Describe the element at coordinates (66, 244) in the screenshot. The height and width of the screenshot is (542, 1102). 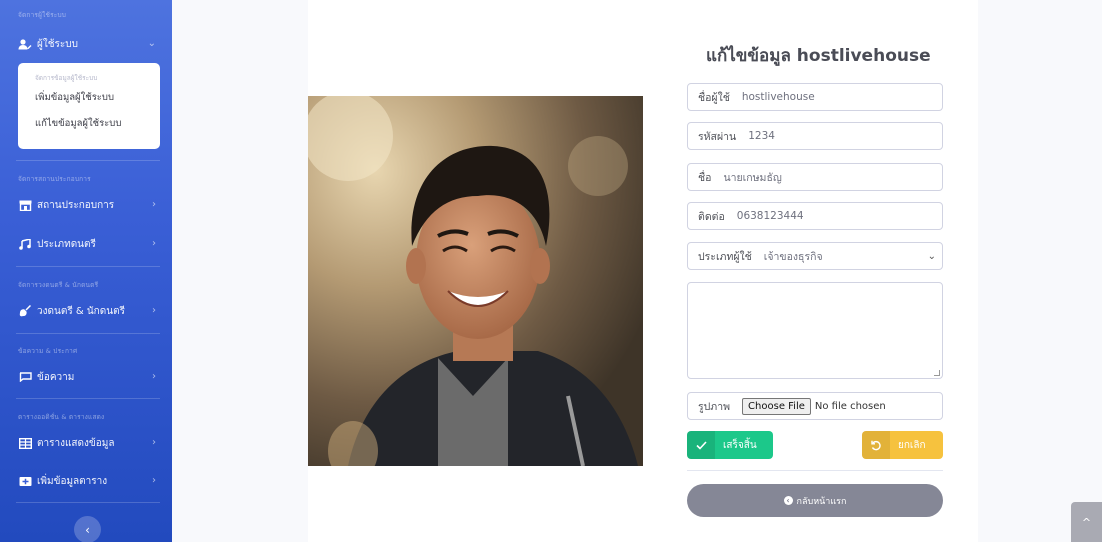
I see `sidebar-item-label: ประเภทดนตรี` at that location.